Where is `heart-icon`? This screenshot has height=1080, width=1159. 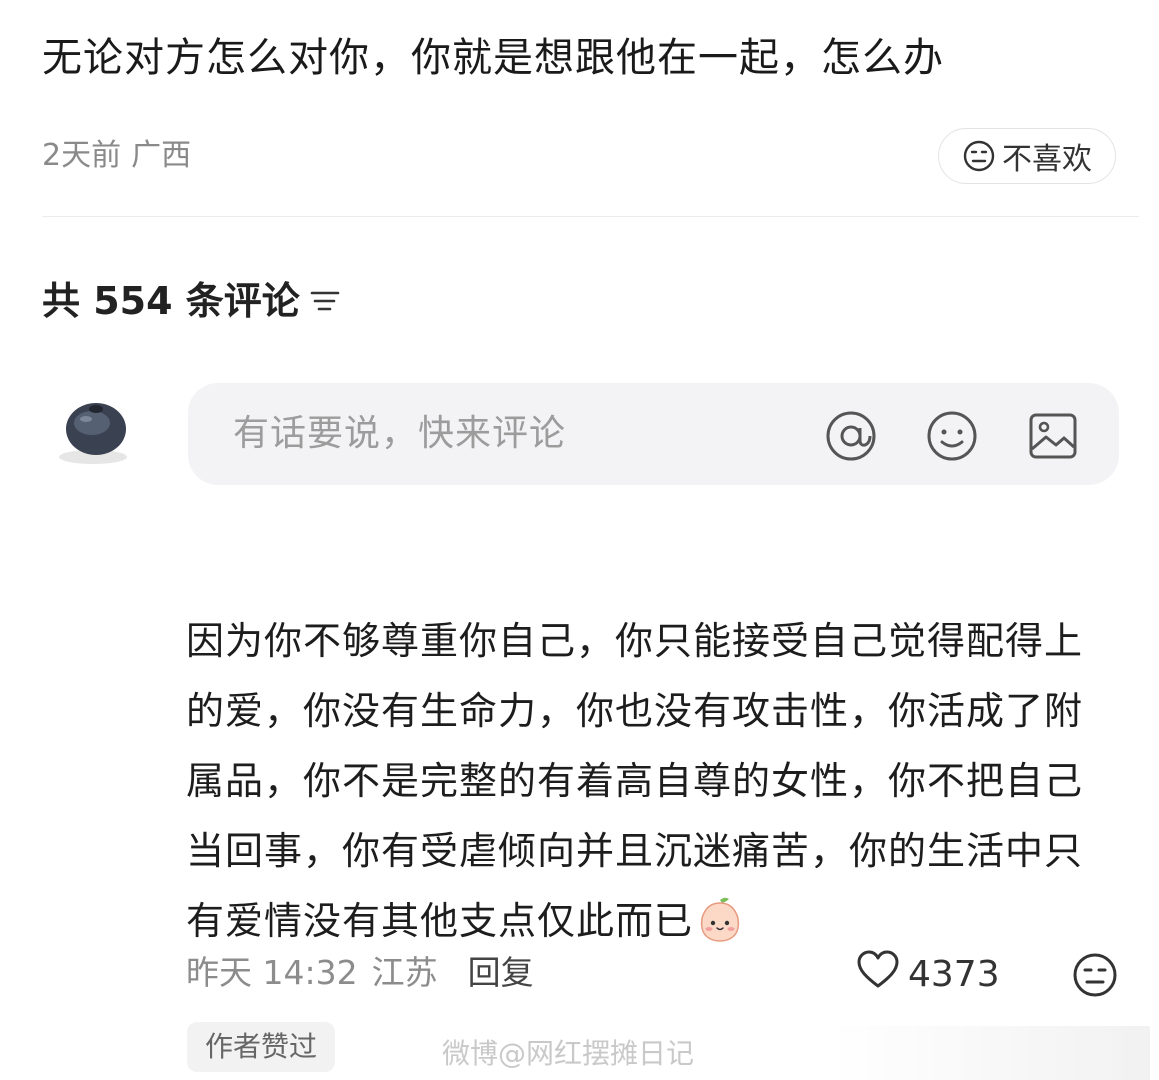 heart-icon is located at coordinates (878, 974).